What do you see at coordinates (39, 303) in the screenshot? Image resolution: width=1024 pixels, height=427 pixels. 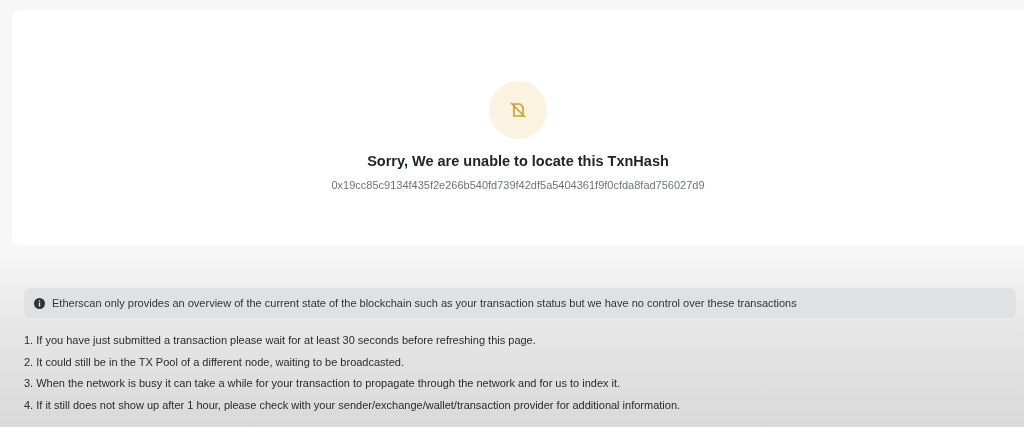 I see `info-icon` at bounding box center [39, 303].